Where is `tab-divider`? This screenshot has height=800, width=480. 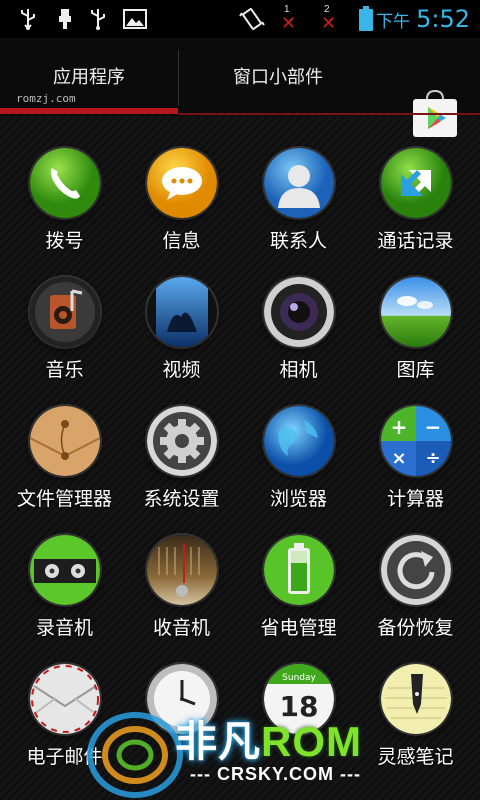 tab-divider is located at coordinates (178, 78).